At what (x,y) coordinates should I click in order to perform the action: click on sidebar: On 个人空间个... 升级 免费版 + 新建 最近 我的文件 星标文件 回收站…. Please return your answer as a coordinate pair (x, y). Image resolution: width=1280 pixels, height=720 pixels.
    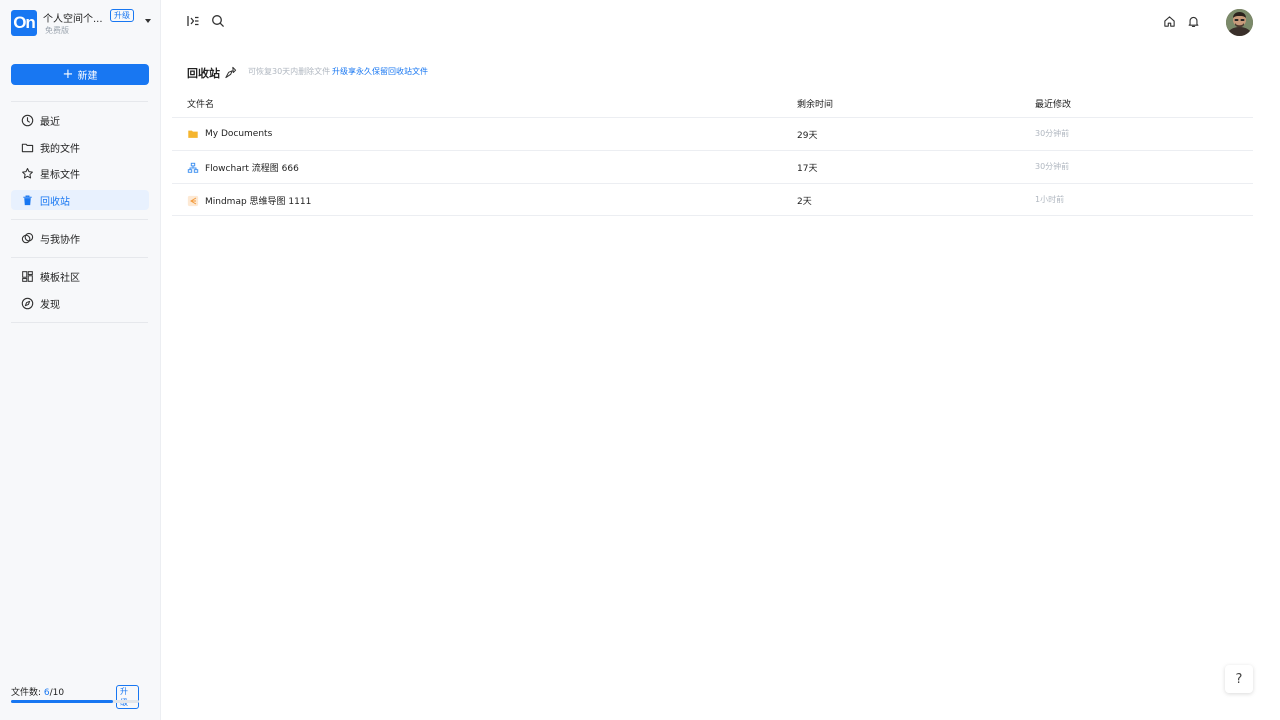
    Looking at the image, I should click on (80, 360).